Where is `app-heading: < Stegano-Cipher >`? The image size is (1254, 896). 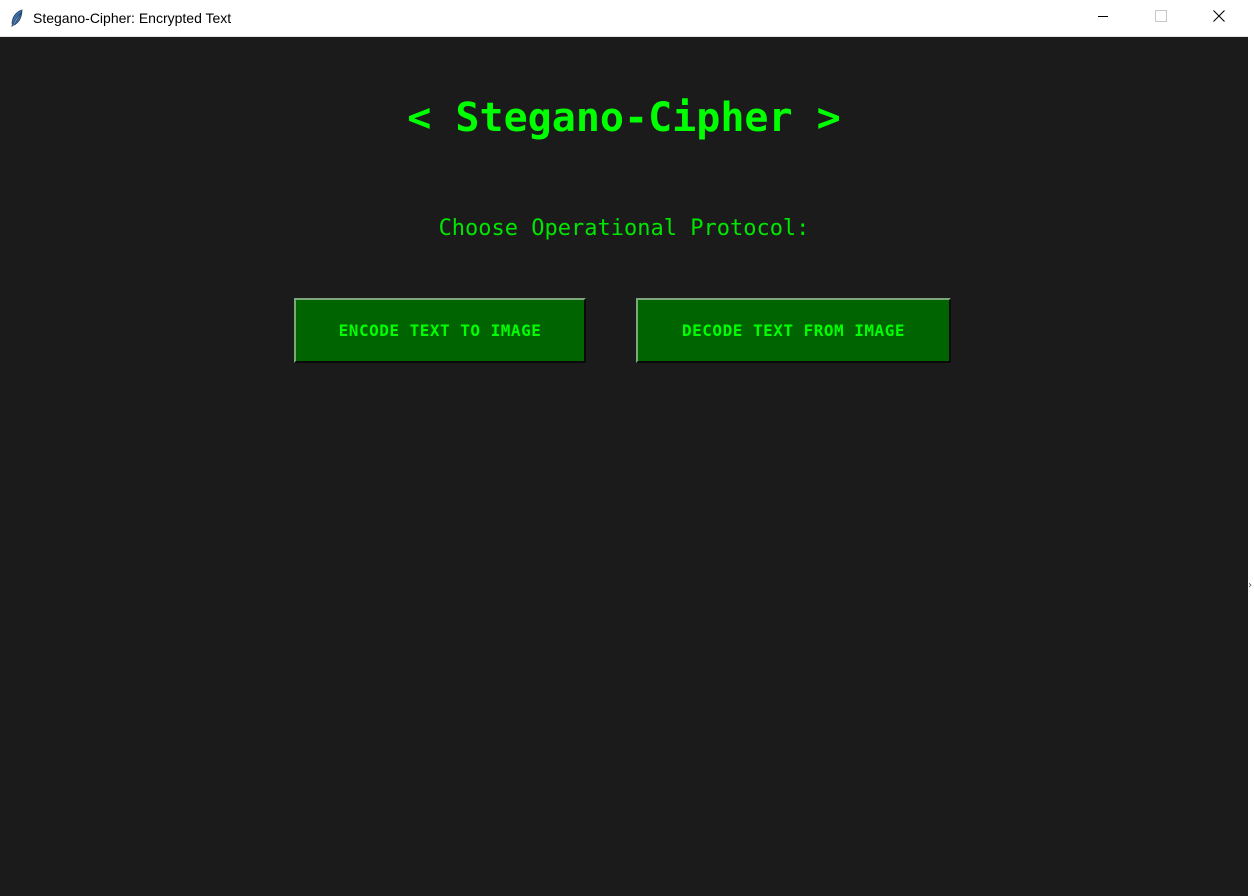 app-heading: < Stegano-Cipher > is located at coordinates (624, 118).